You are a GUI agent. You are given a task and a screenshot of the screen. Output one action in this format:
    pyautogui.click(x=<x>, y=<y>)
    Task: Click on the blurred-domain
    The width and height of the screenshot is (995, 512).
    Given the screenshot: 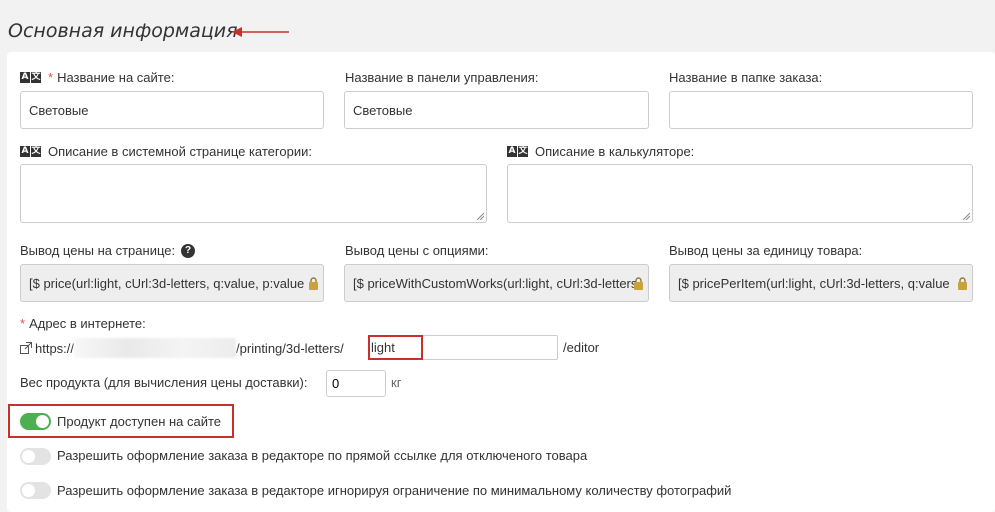 What is the action you would take?
    pyautogui.click(x=155, y=348)
    